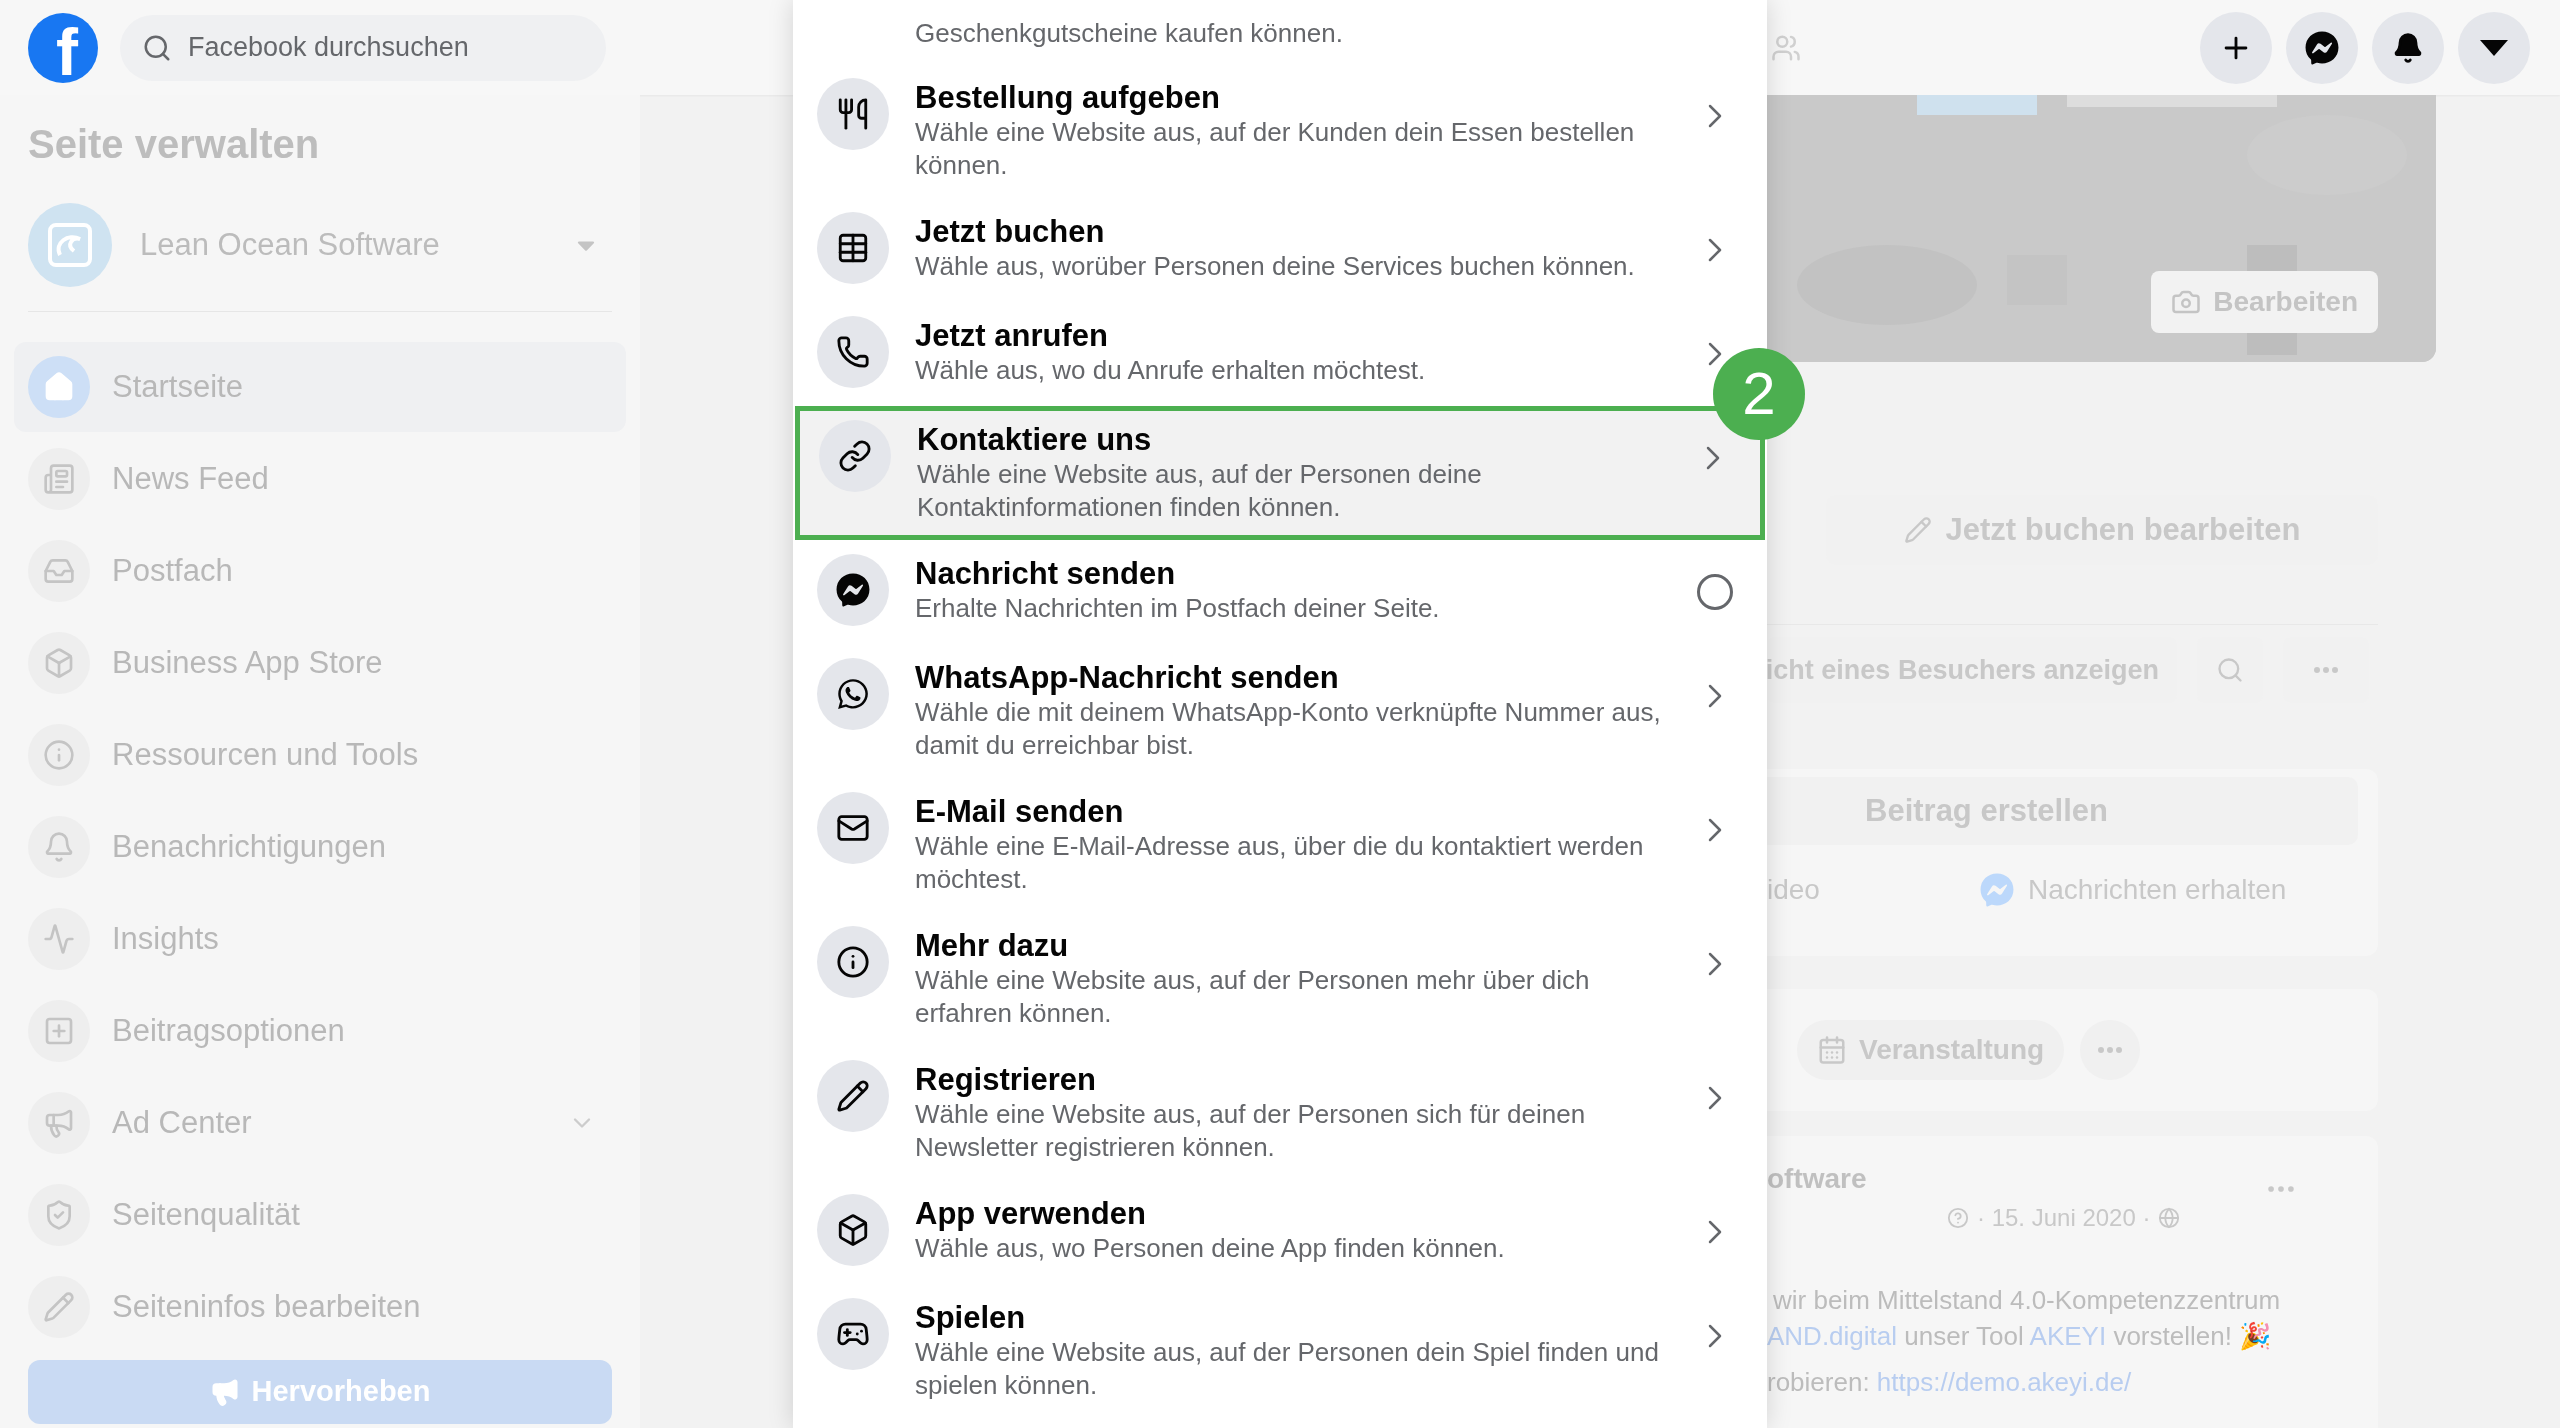 The height and width of the screenshot is (1428, 2560). Describe the element at coordinates (853, 352) in the screenshot. I see `phone-icon` at that location.